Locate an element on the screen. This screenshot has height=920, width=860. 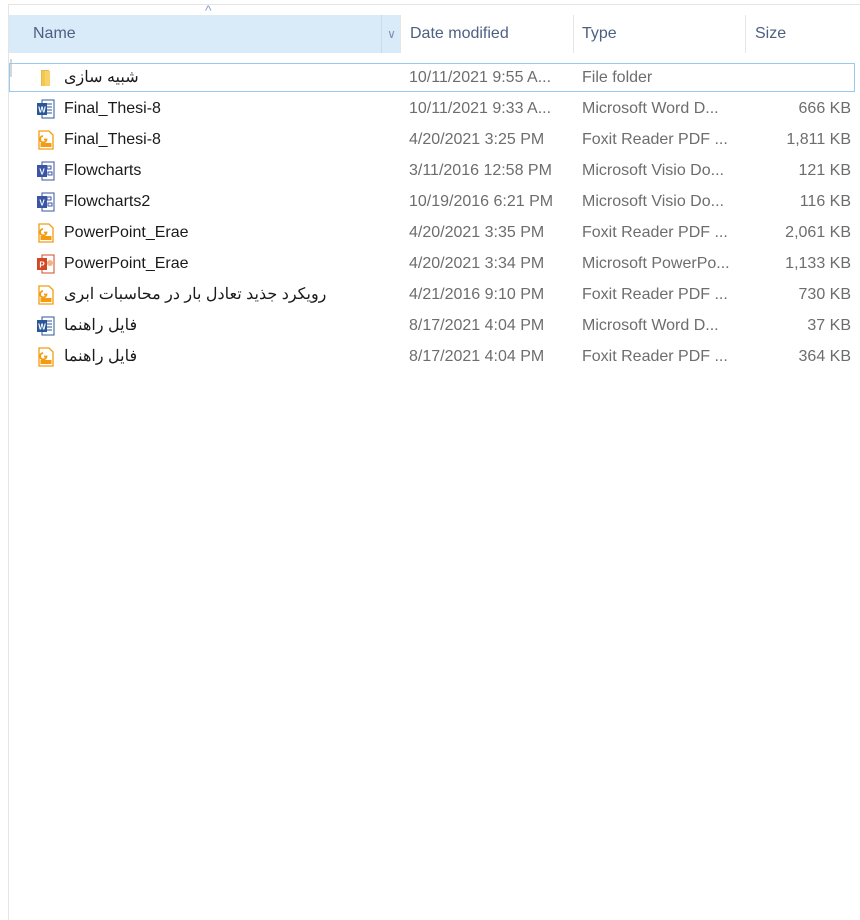
file-size: 121 KB is located at coordinates (824, 170).